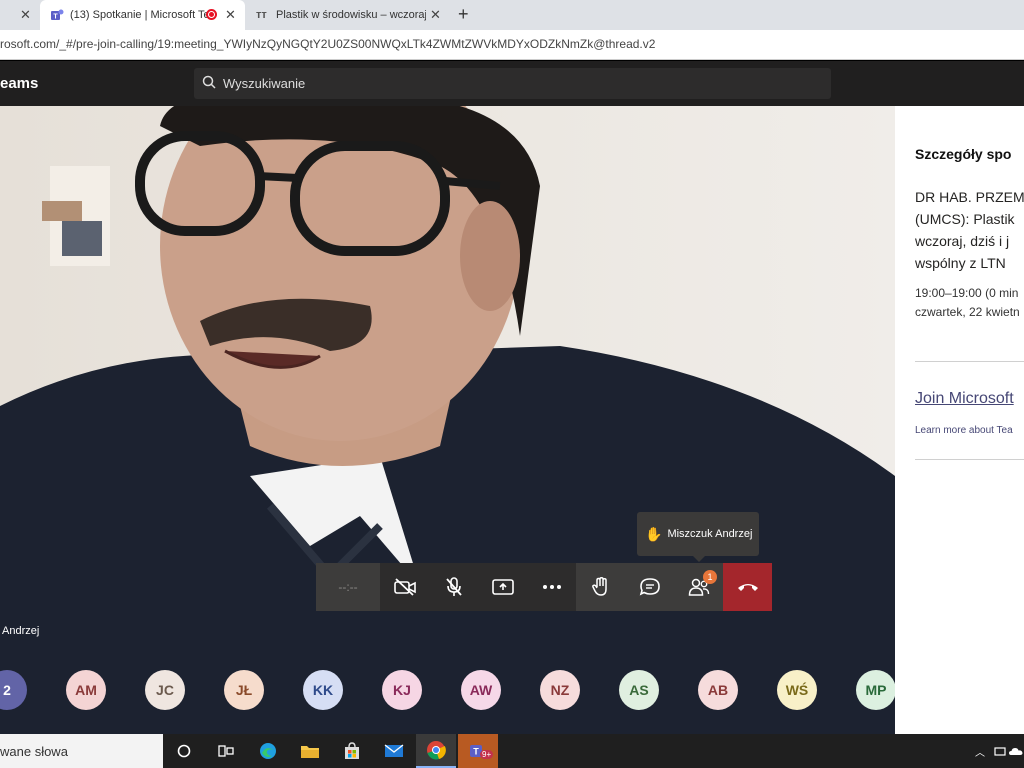  I want to click on tab-title: (13) Spotkanie | Microsoft Te, so click(140, 15).